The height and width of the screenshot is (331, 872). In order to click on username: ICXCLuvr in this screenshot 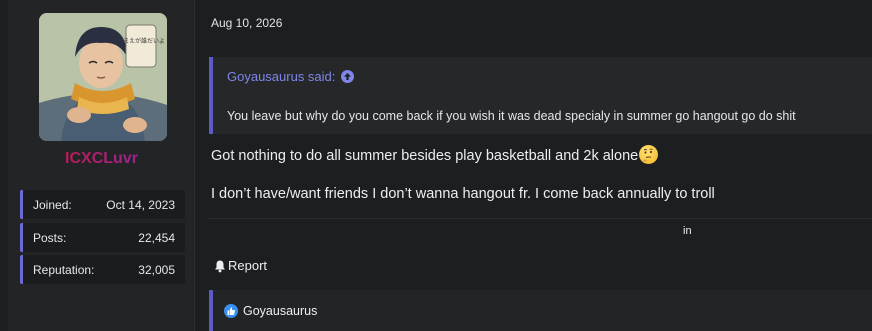, I will do `click(101, 159)`.